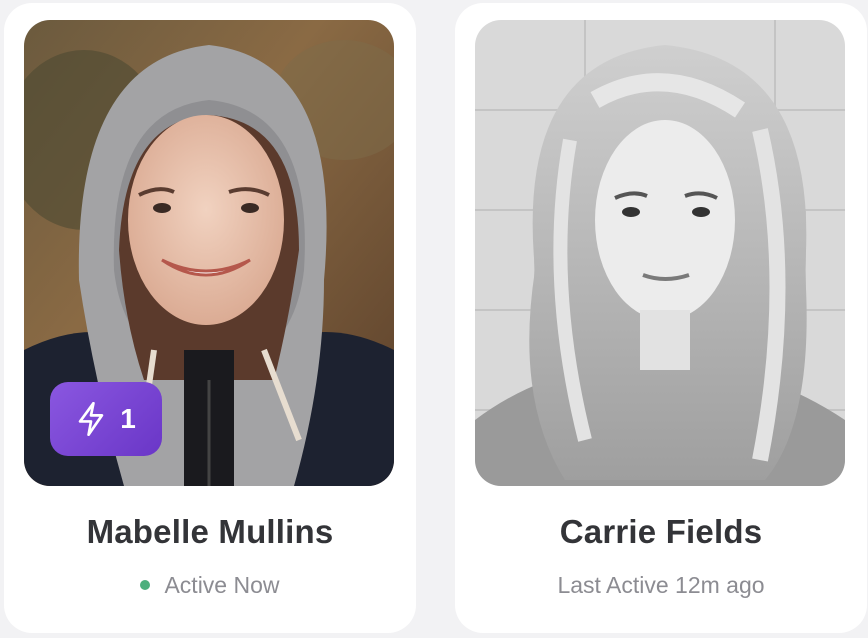 The image size is (868, 638). I want to click on boost-badge: 1, so click(106, 419).